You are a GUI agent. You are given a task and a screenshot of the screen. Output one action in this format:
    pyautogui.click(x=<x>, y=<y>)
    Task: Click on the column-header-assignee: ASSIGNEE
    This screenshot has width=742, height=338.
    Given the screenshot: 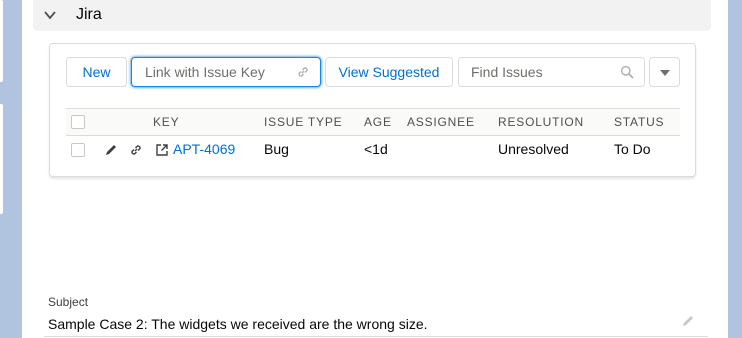 What is the action you would take?
    pyautogui.click(x=441, y=122)
    